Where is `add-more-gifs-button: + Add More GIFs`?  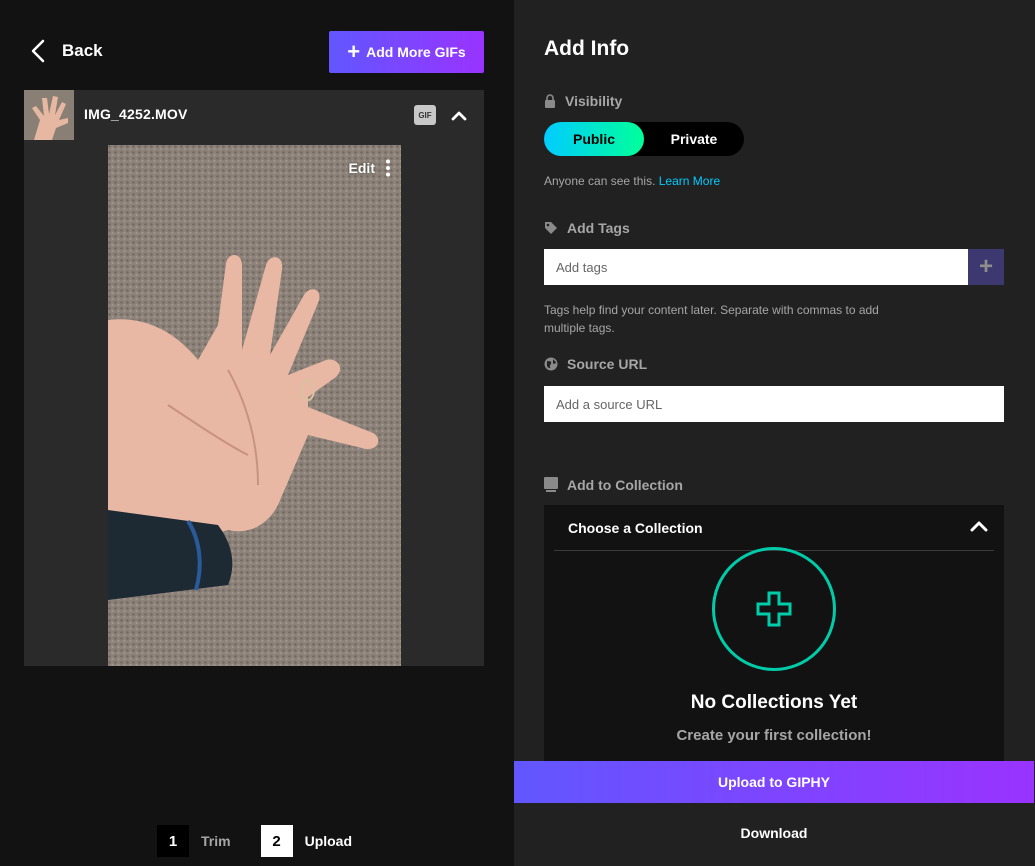
add-more-gifs-button: + Add More GIFs is located at coordinates (406, 52).